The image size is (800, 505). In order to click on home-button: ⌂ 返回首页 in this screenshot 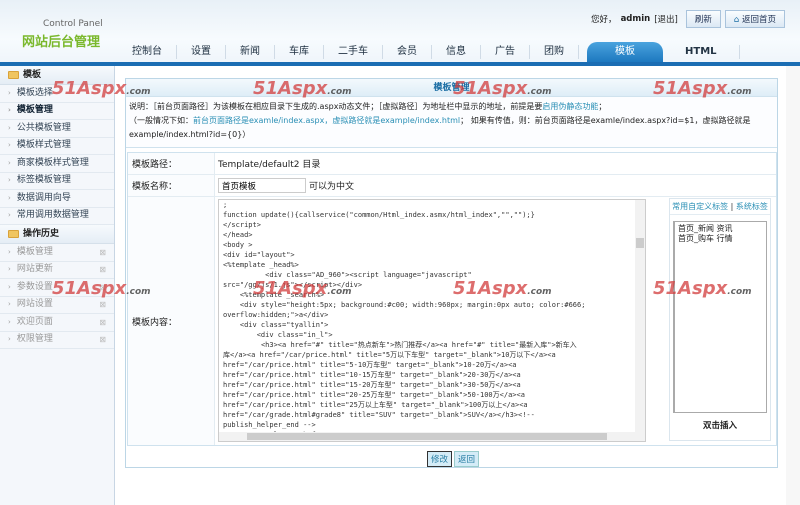, I will do `click(754, 19)`.